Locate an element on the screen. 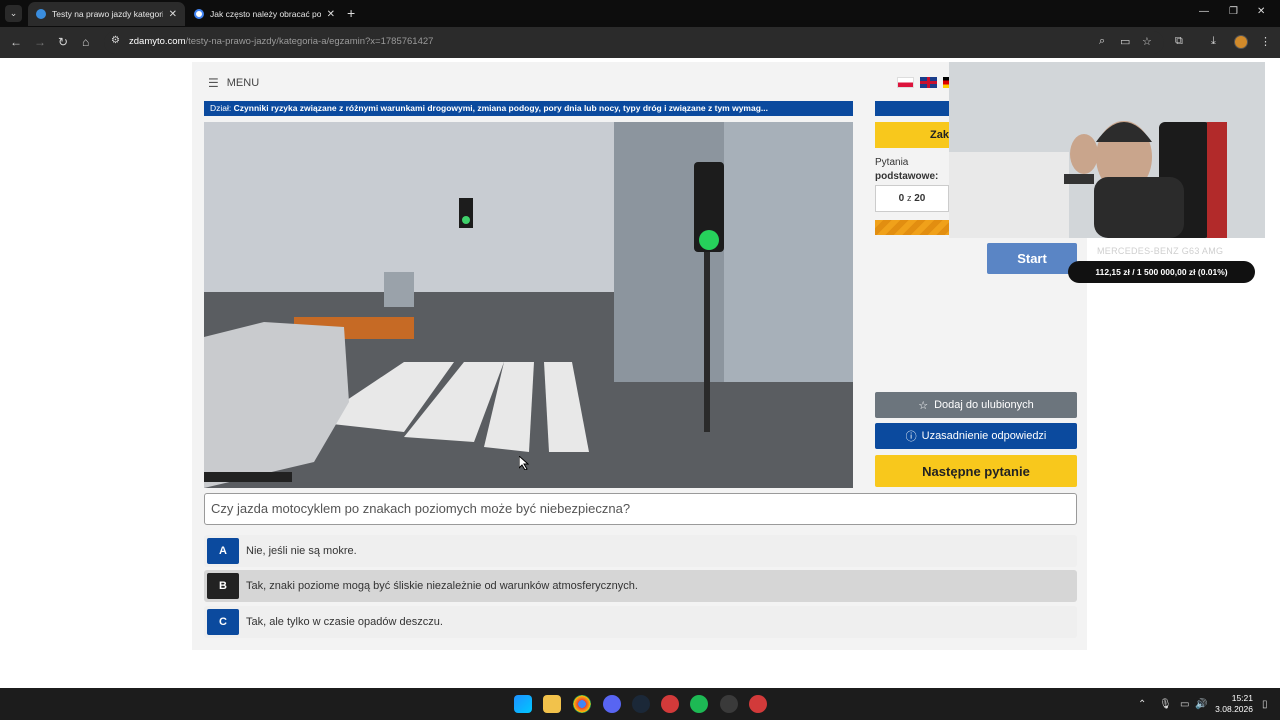  menu-icon: ☰ is located at coordinates (213, 83).